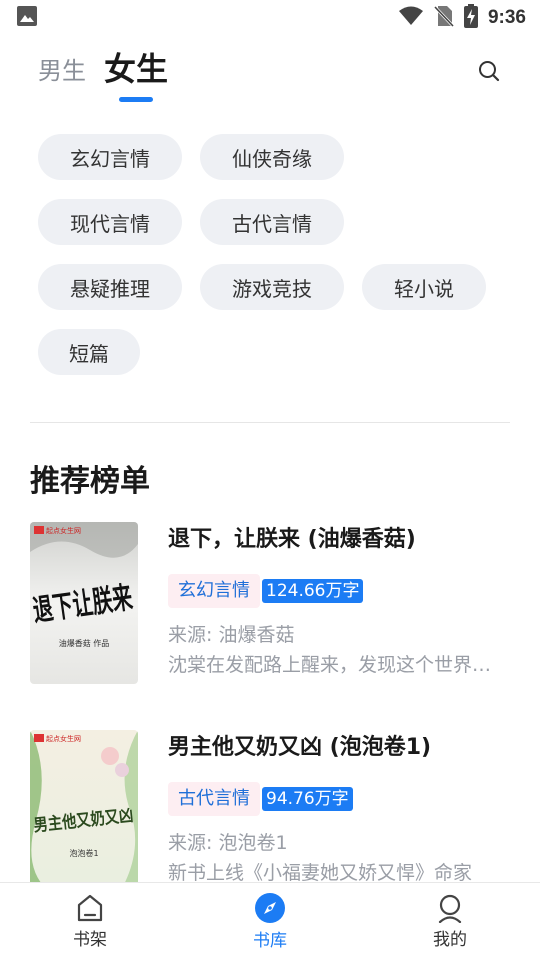 The width and height of the screenshot is (540, 960). Describe the element at coordinates (136, 69) in the screenshot. I see `tab-female-label: 女生` at that location.